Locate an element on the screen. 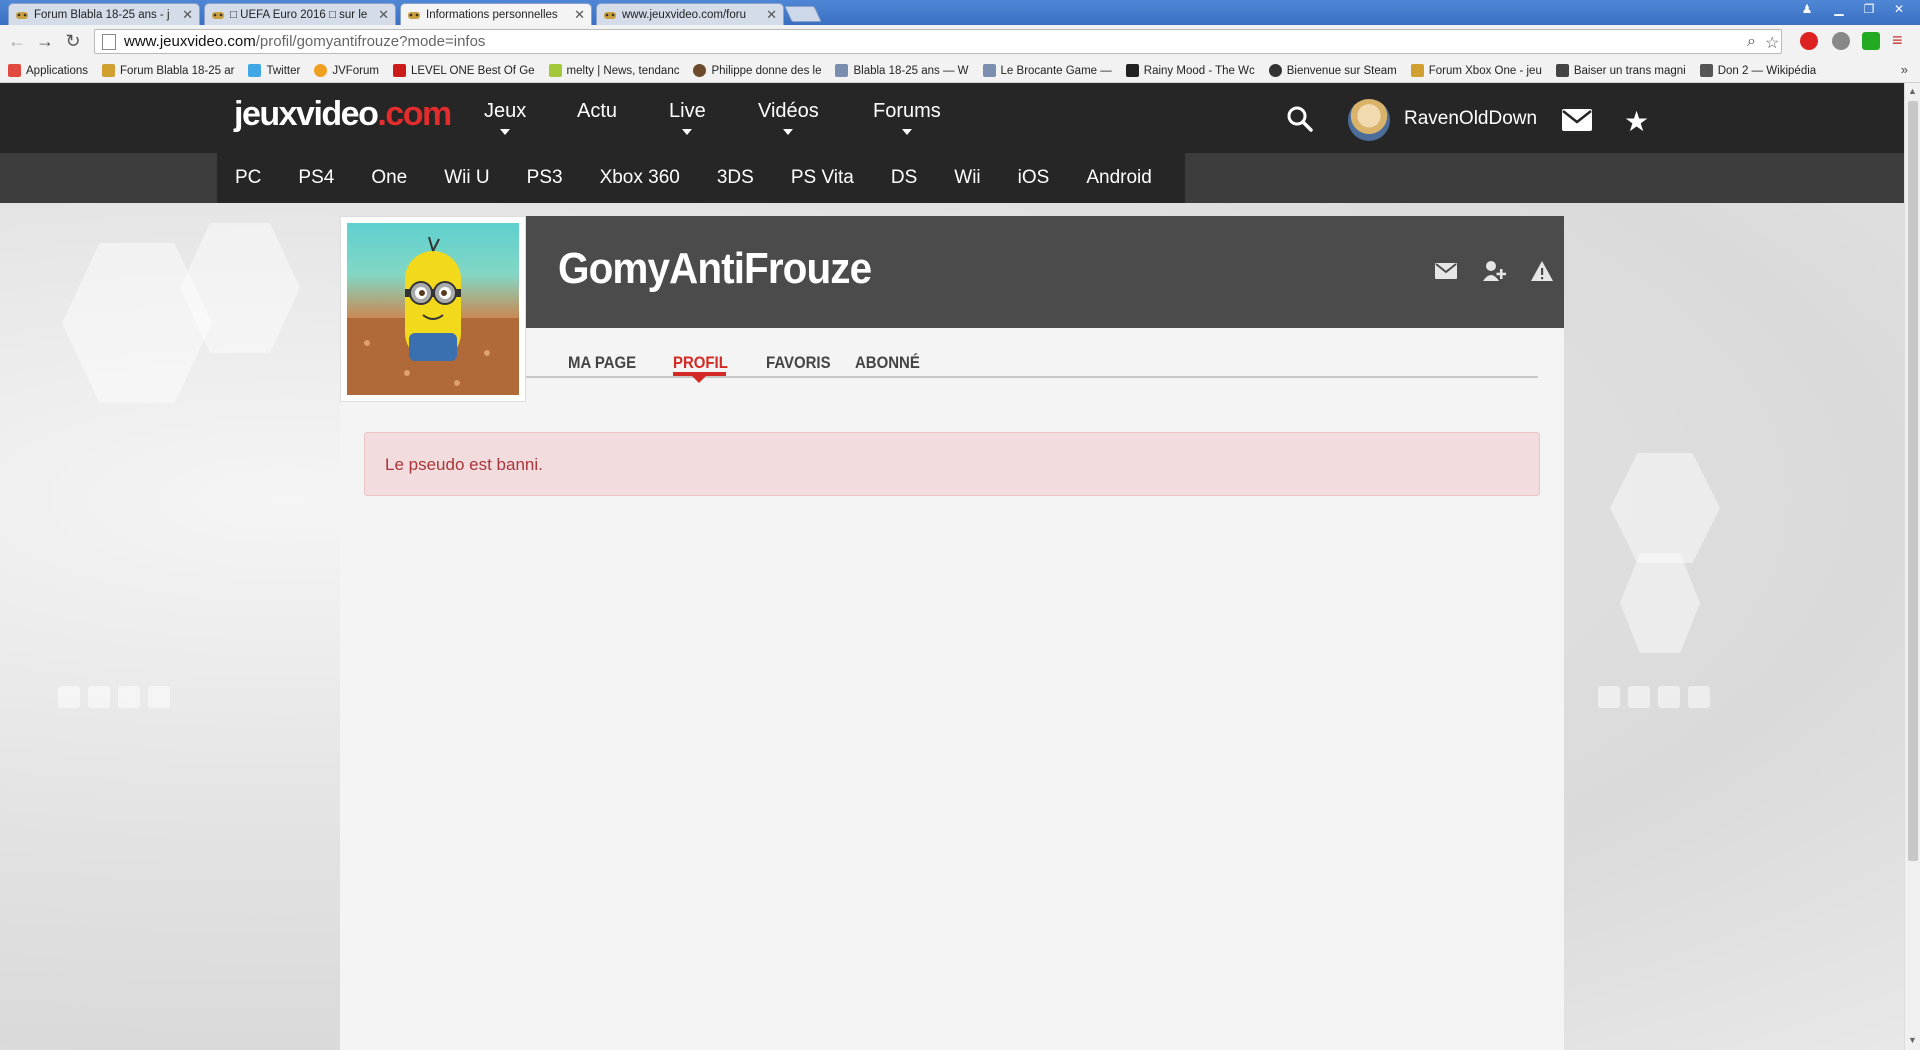 This screenshot has height=1050, width=1920. browser-tab-title: □ UEFA Euro 2016 □ sur le is located at coordinates (299, 14).